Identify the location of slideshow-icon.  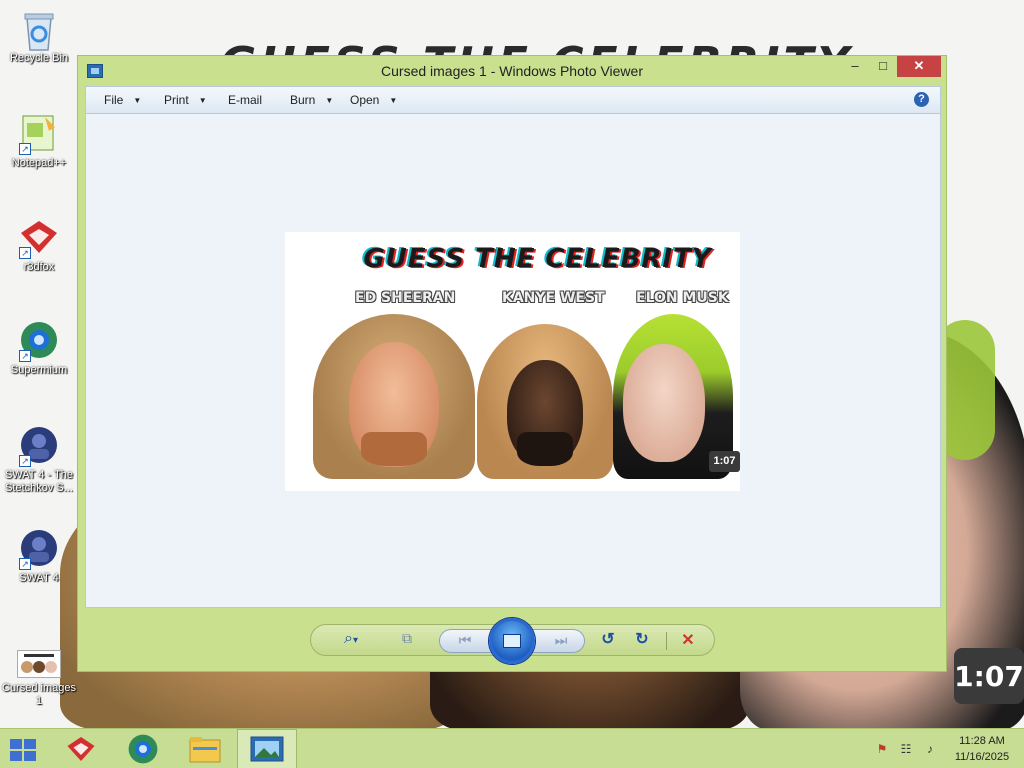
(512, 641).